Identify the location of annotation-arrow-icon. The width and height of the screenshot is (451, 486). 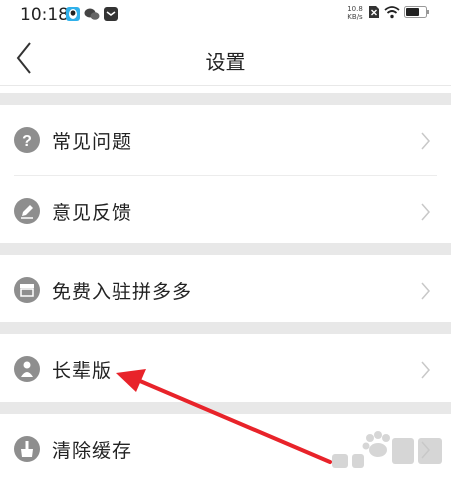
(224, 416).